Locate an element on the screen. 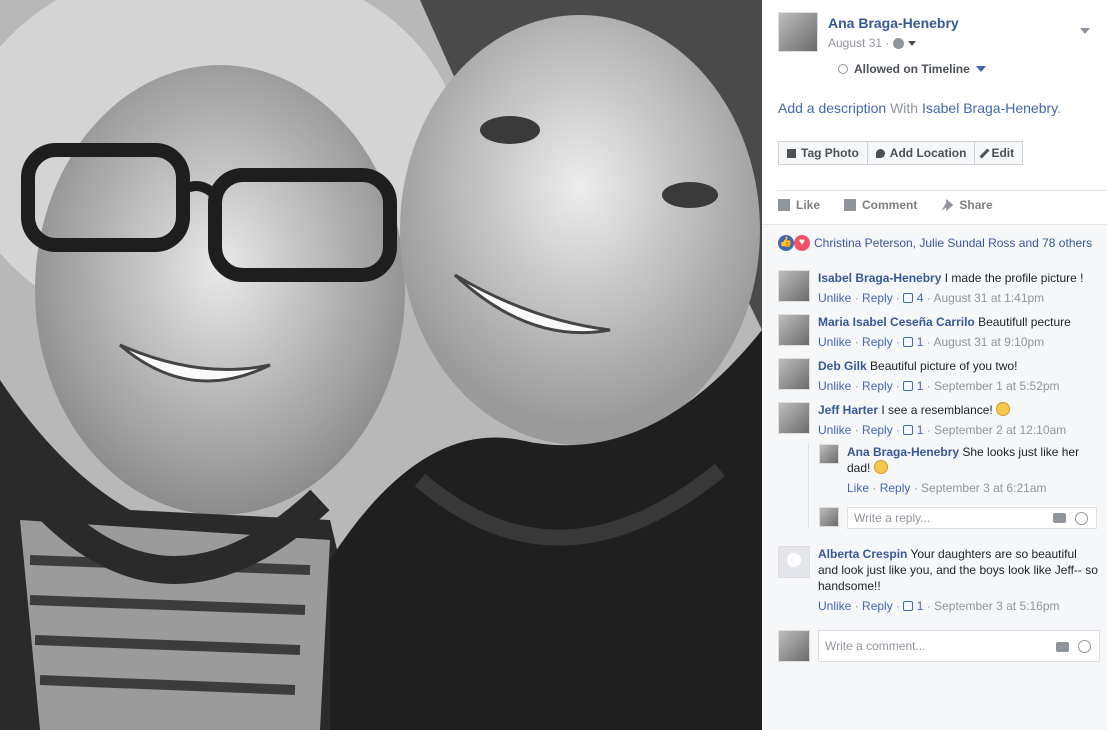 The image size is (1107, 730). share-action: Share is located at coordinates (967, 205).